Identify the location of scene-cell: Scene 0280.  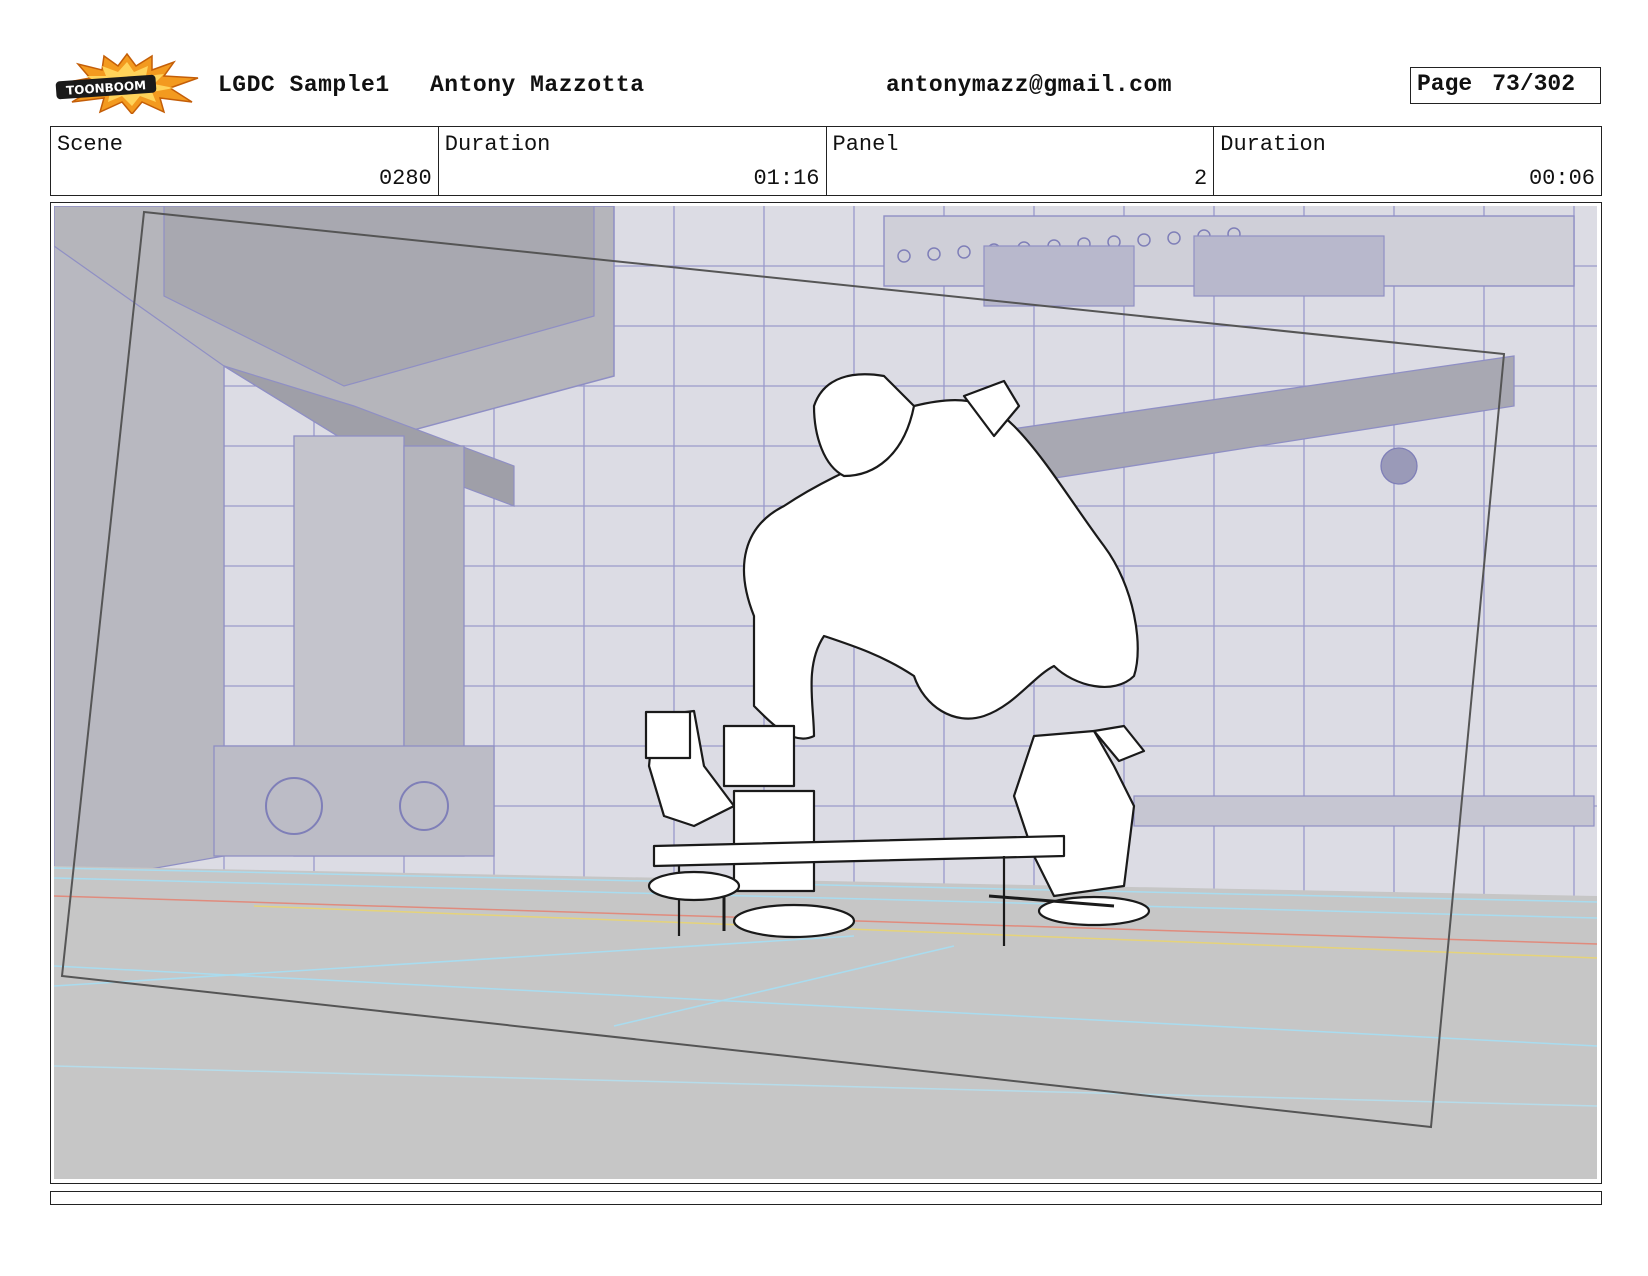
(245, 161).